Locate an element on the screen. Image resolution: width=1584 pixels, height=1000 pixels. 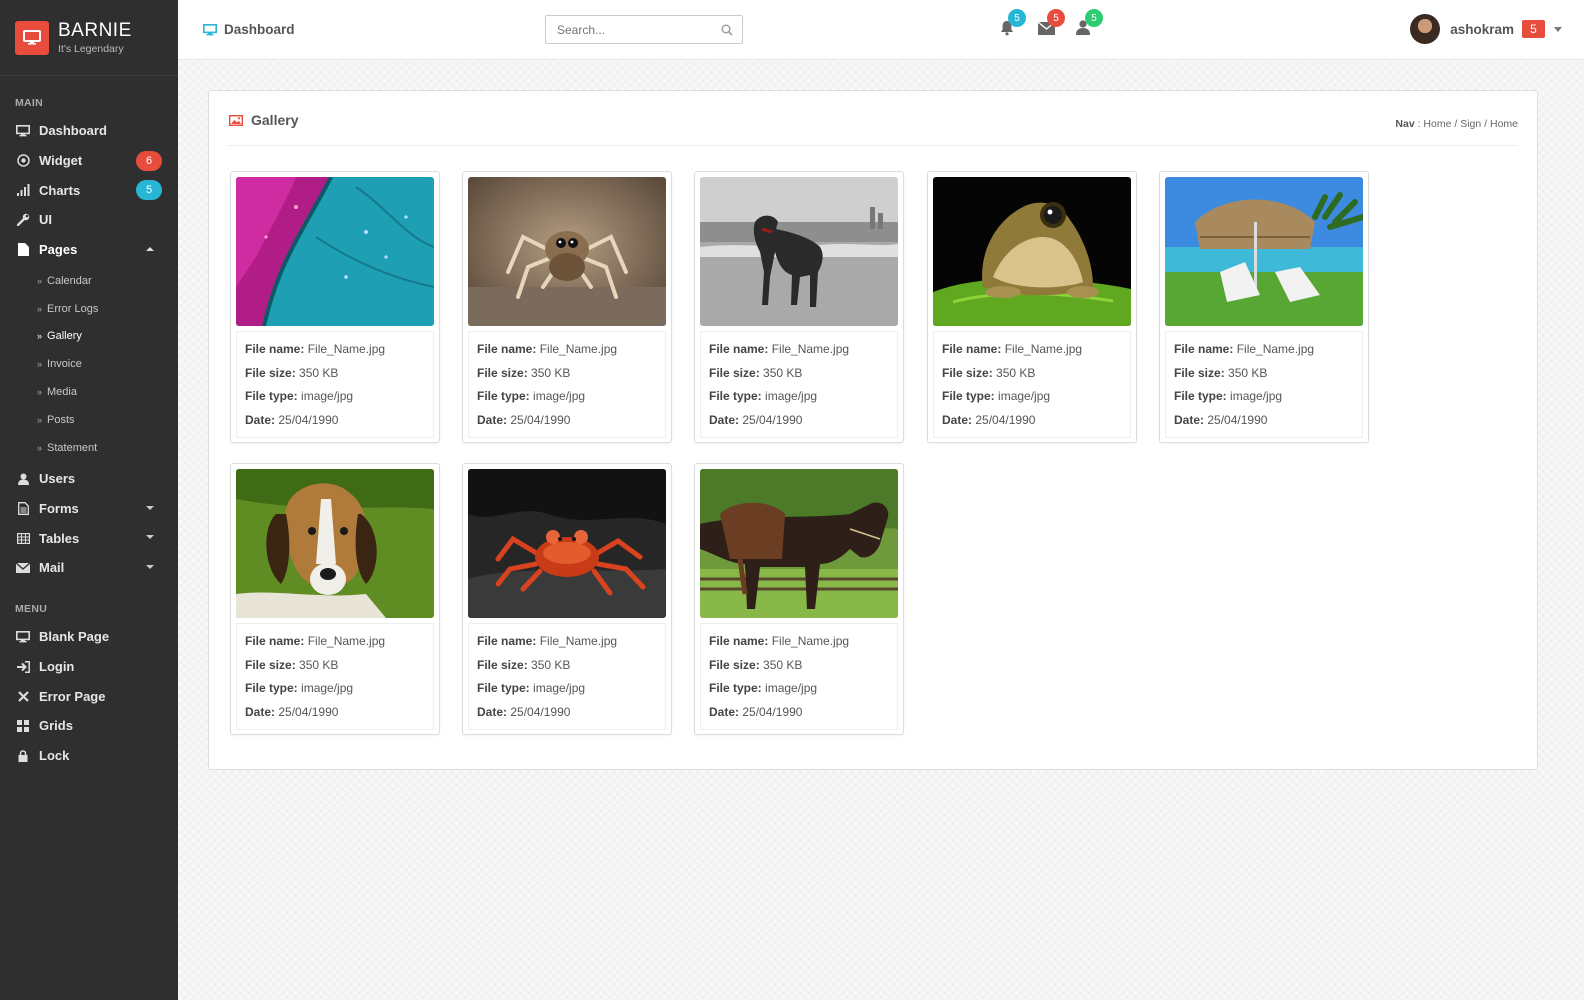
notifications-button: 5 is located at coordinates (1012, 24).